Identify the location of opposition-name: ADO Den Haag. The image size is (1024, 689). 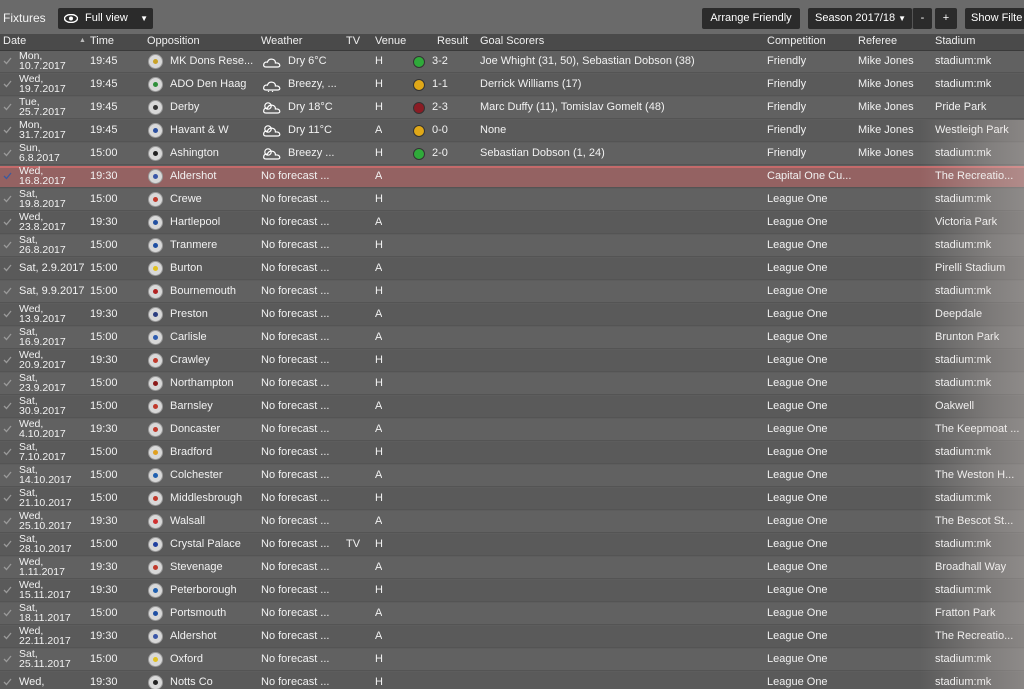
(213, 84).